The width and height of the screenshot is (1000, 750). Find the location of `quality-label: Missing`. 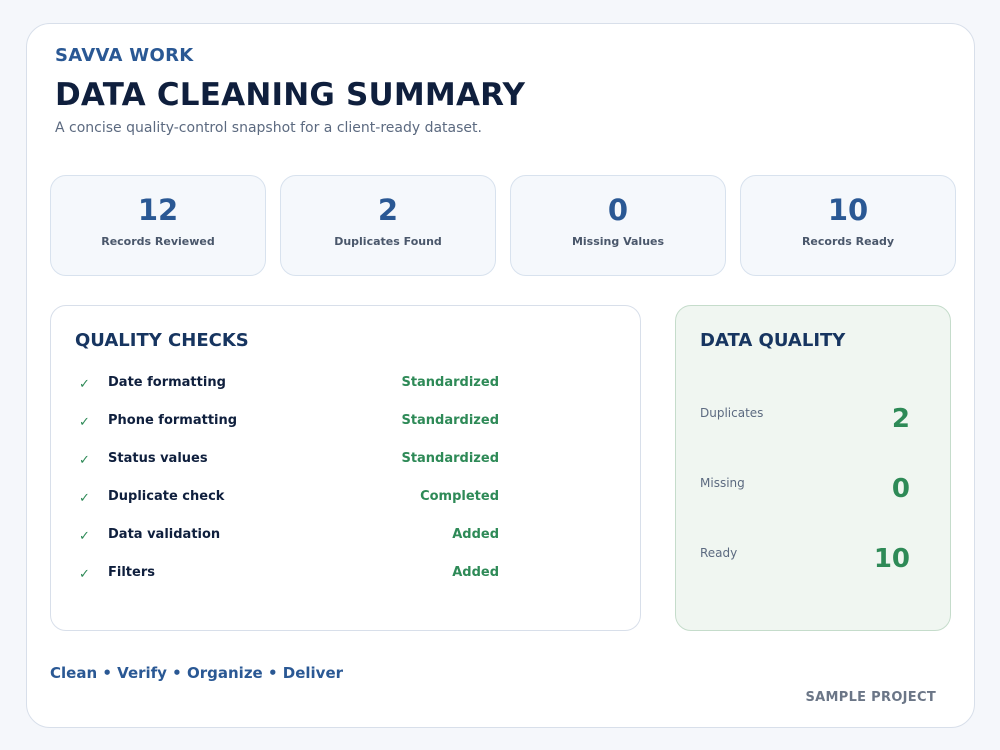

quality-label: Missing is located at coordinates (722, 483).